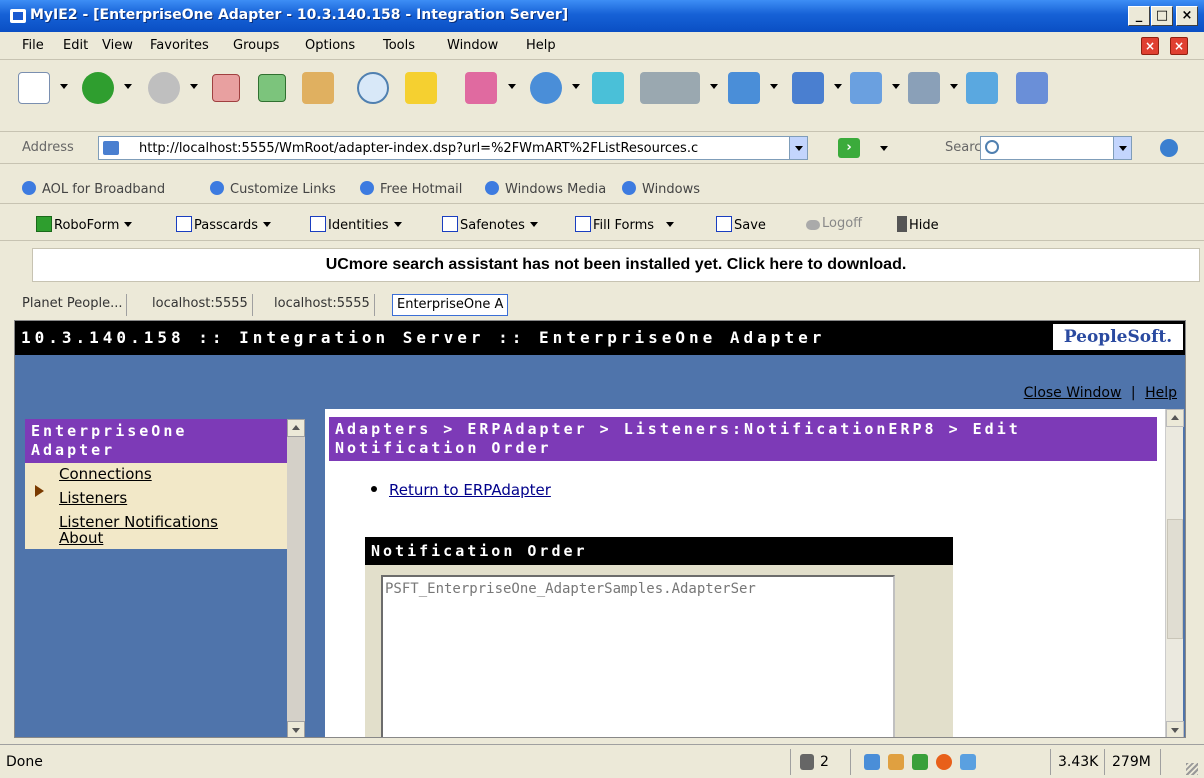 The height and width of the screenshot is (778, 1204). I want to click on sidebar-scrollbar, so click(296, 578).